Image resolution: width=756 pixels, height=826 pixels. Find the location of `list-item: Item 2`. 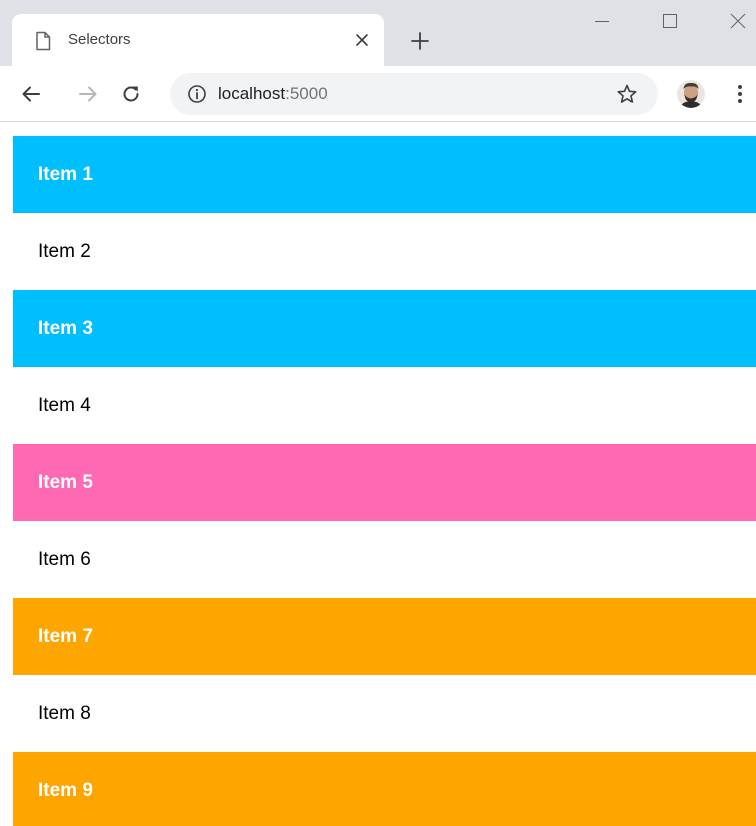

list-item: Item 2 is located at coordinates (384, 251).